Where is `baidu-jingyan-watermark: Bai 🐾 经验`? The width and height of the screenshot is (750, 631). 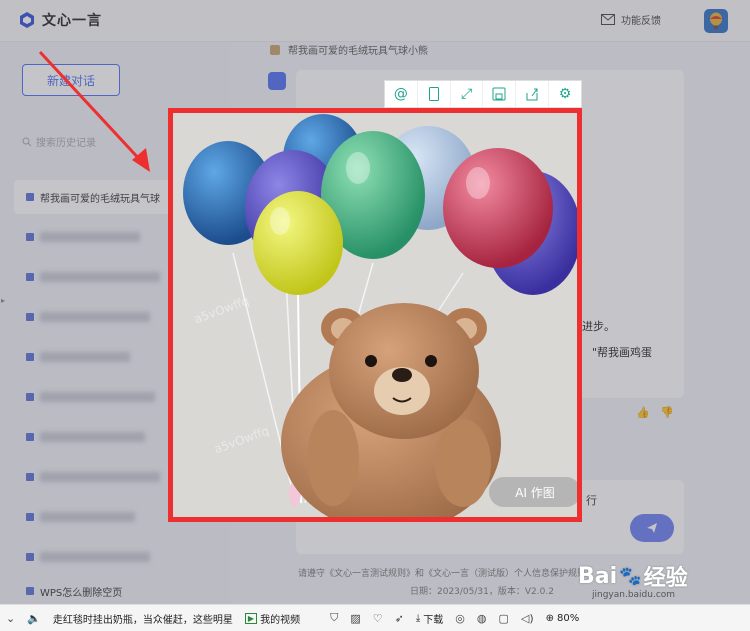
baidu-jingyan-watermark: Bai 🐾 经验 is located at coordinates (633, 576).